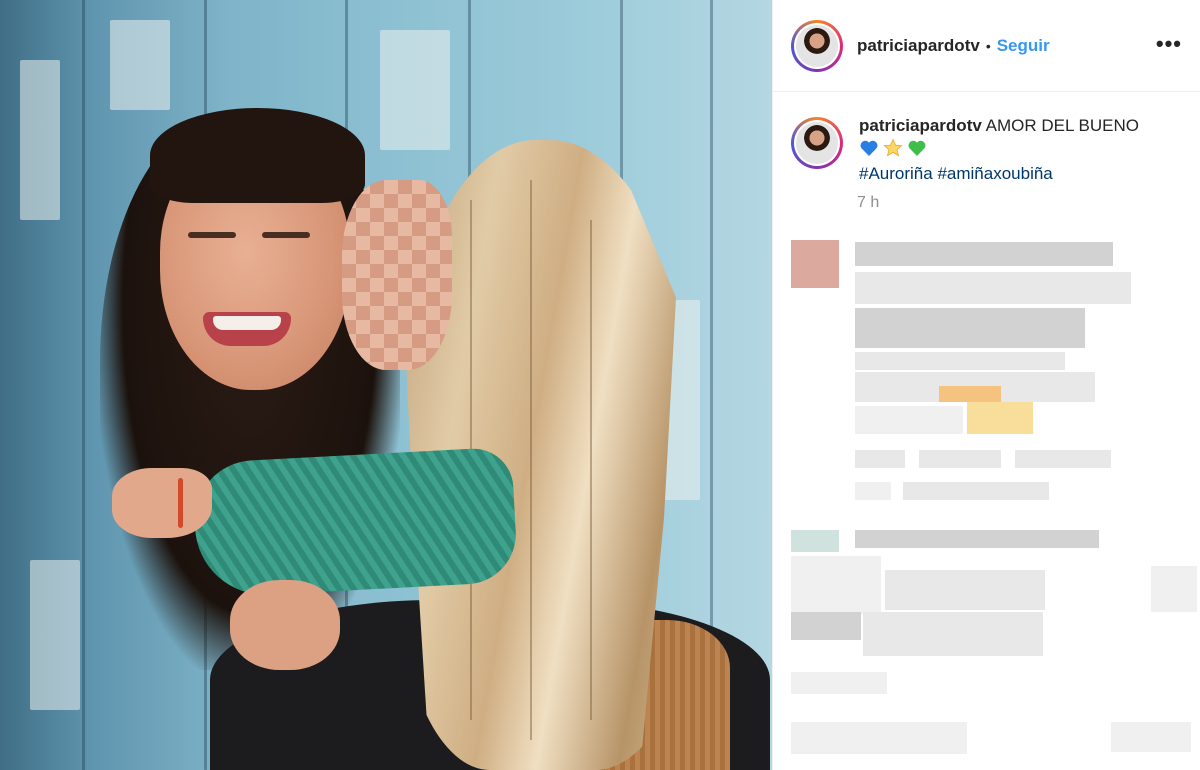 The image size is (1200, 770). What do you see at coordinates (994, 173) in the screenshot?
I see `hashtag-link: #amiñaxoubiña` at bounding box center [994, 173].